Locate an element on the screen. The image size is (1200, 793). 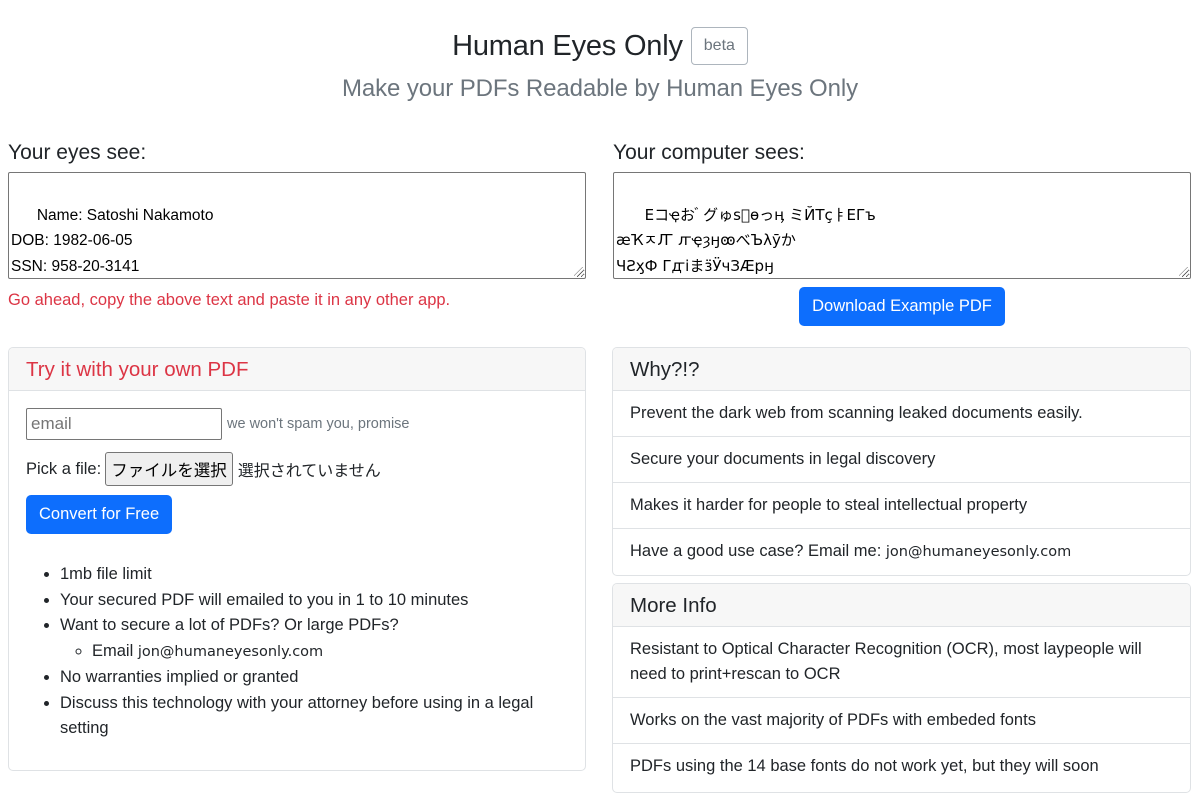
eyes-label: Your eyes see: is located at coordinates (77, 152).